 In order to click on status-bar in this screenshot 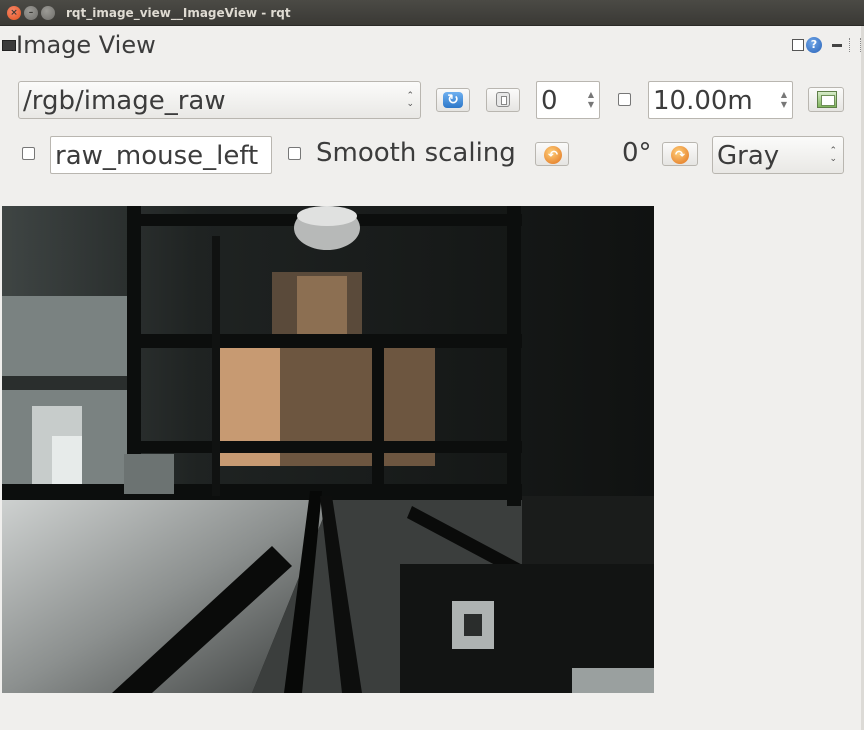, I will do `click(432, 711)`.